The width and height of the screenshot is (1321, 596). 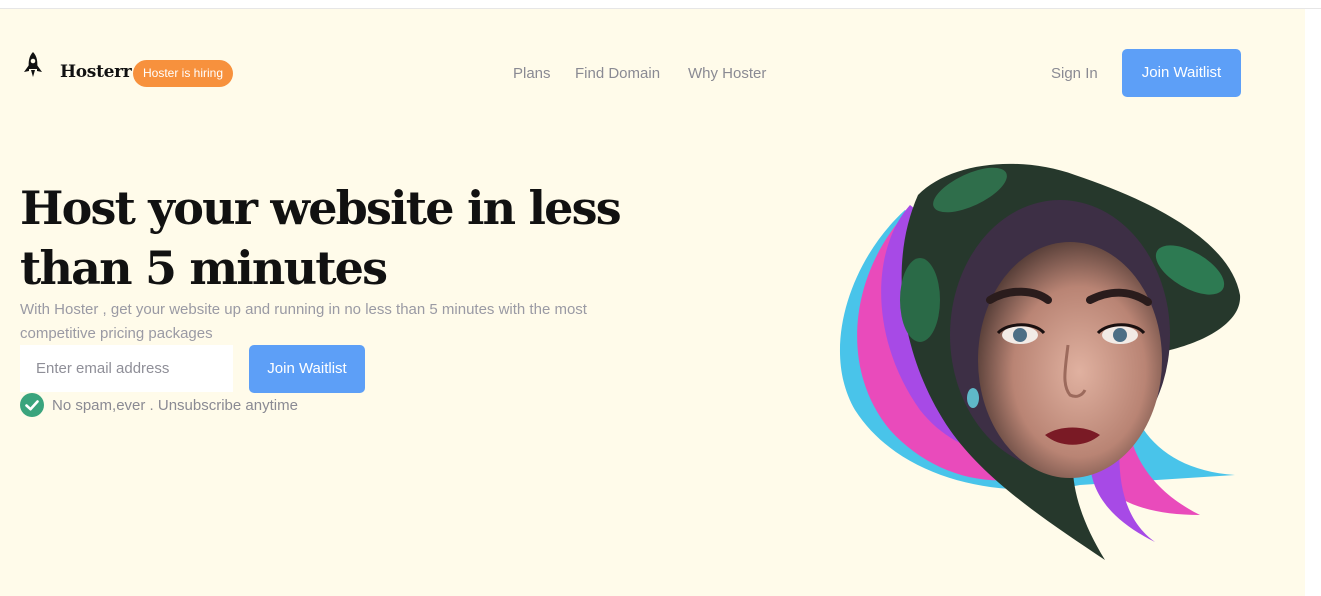 I want to click on rocket-icon, so click(x=33, y=65).